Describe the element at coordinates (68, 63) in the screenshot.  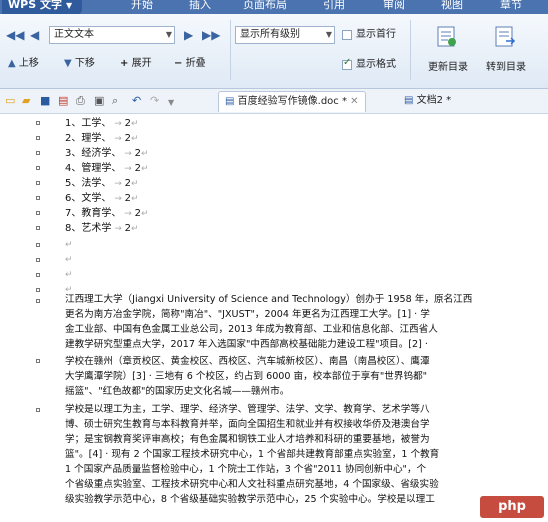
I see `arrow-down-icon: ▼` at that location.